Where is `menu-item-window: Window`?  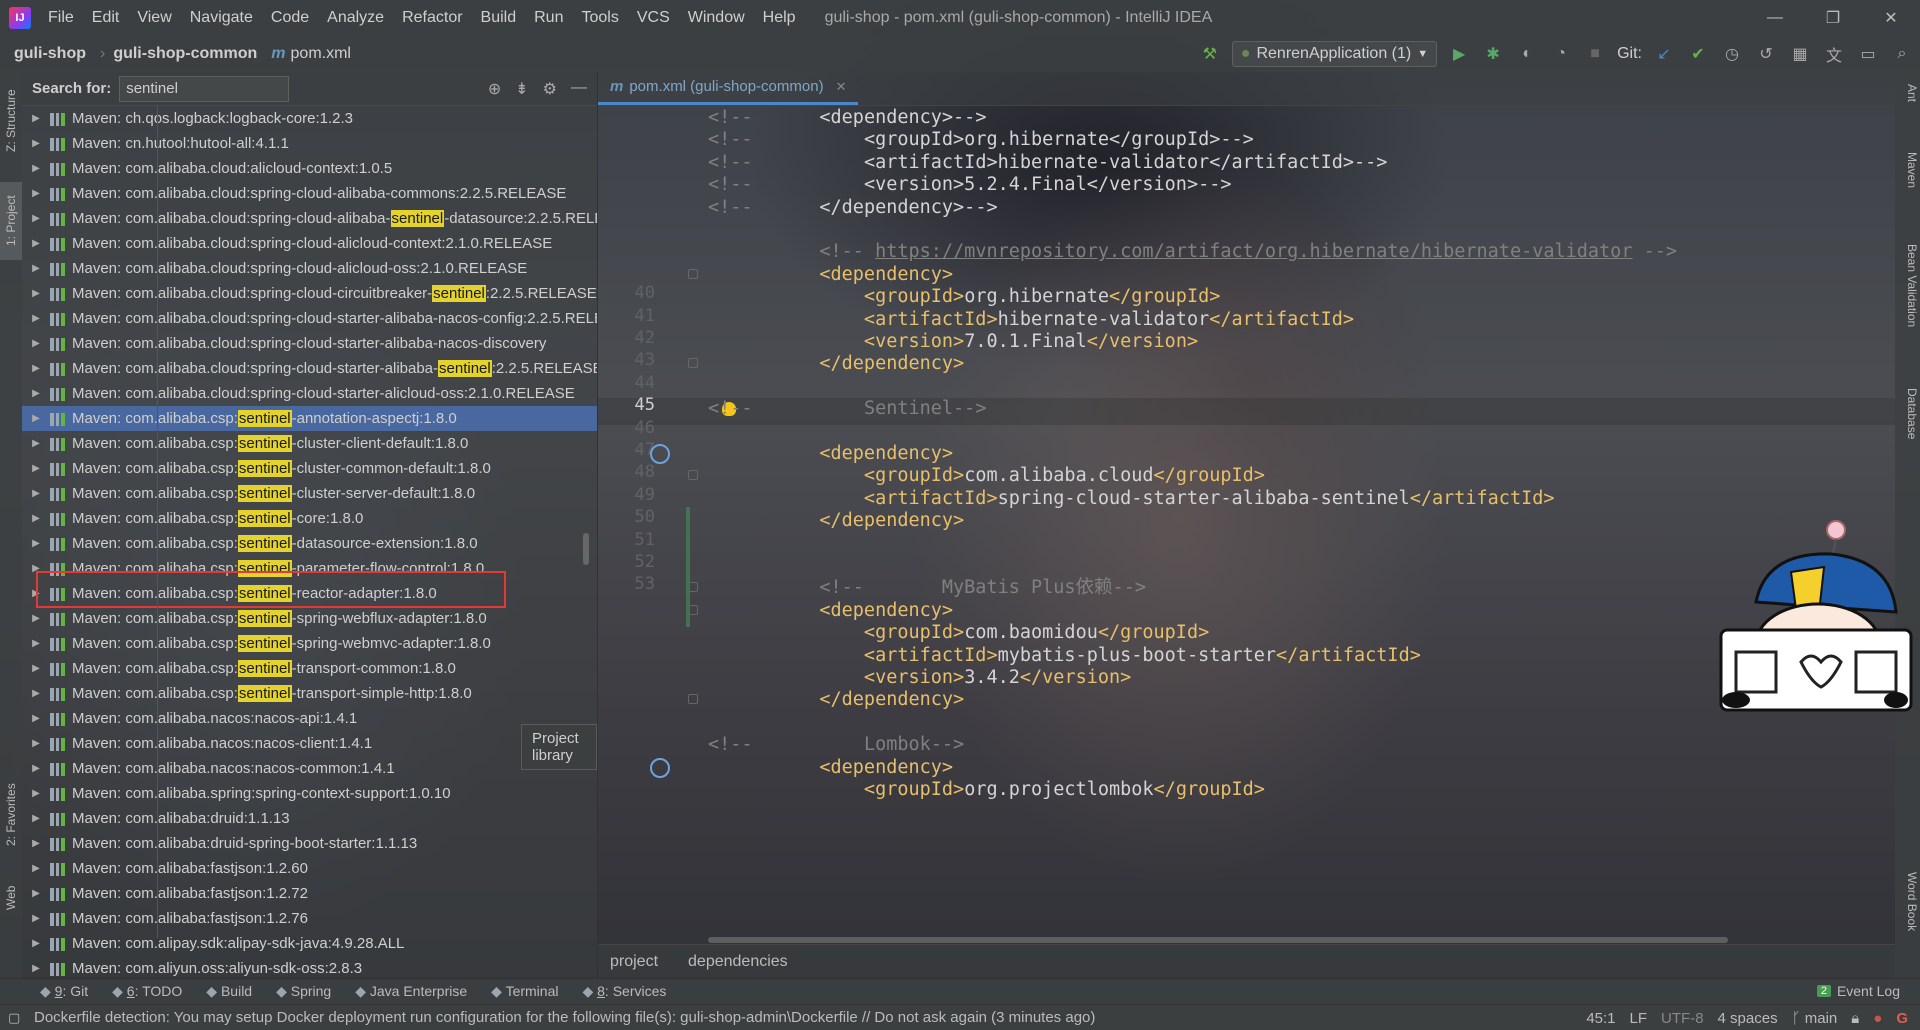
menu-item-window: Window is located at coordinates (716, 18).